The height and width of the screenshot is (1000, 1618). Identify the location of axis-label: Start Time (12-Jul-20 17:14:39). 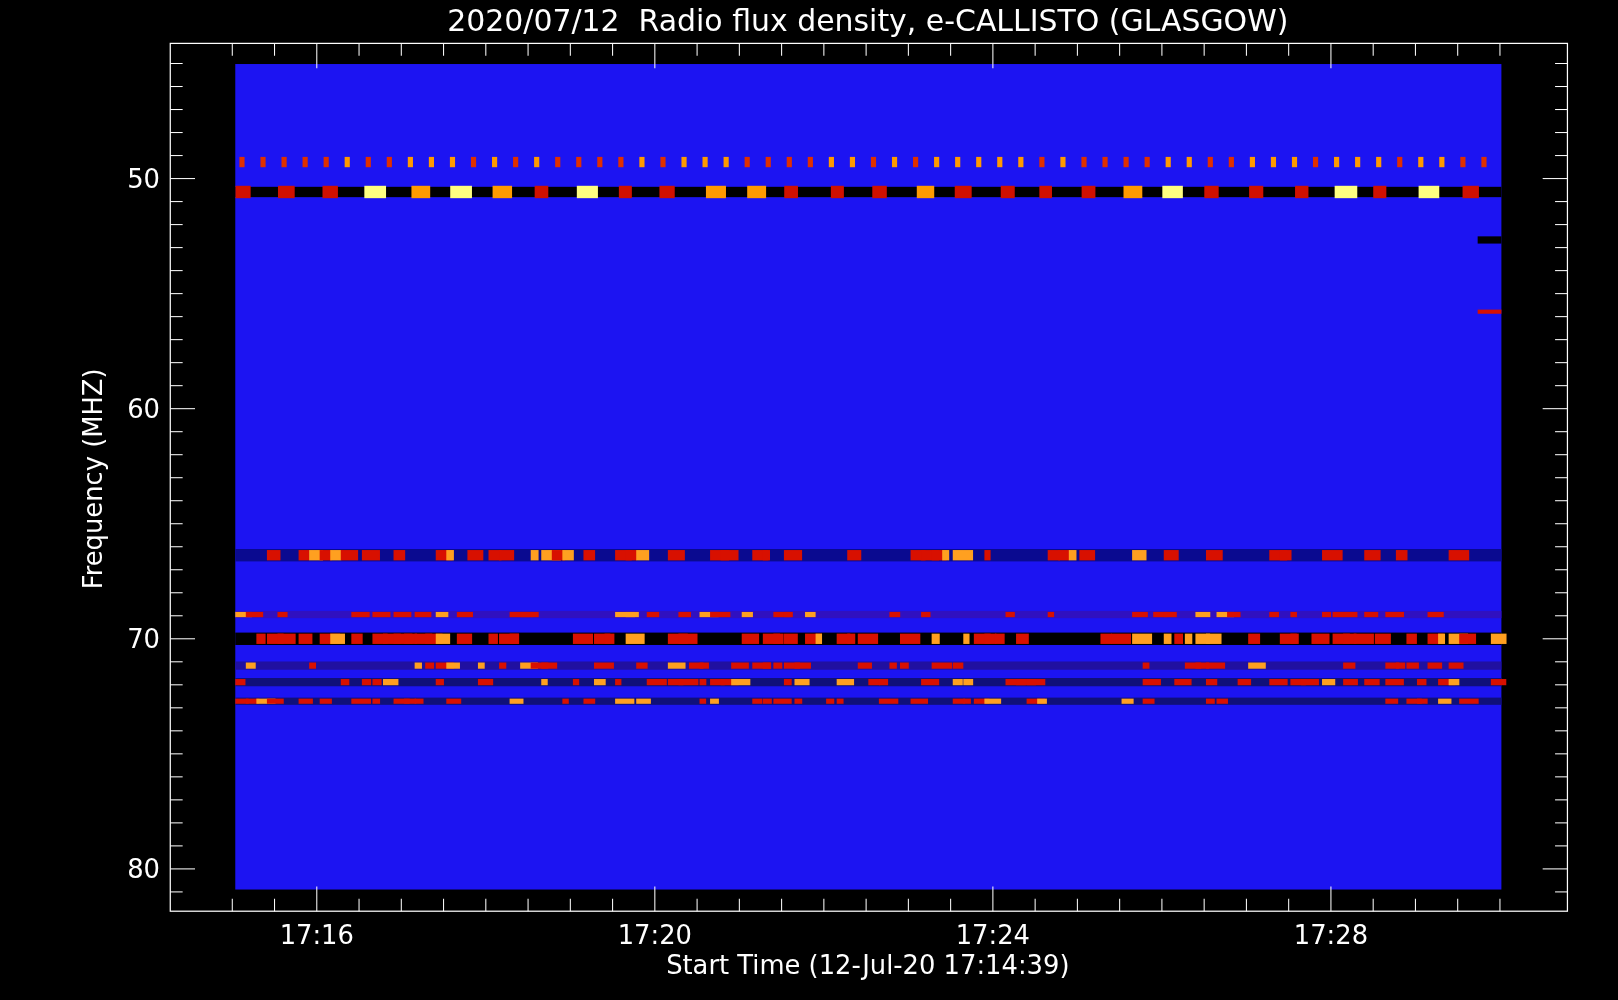
(868, 965).